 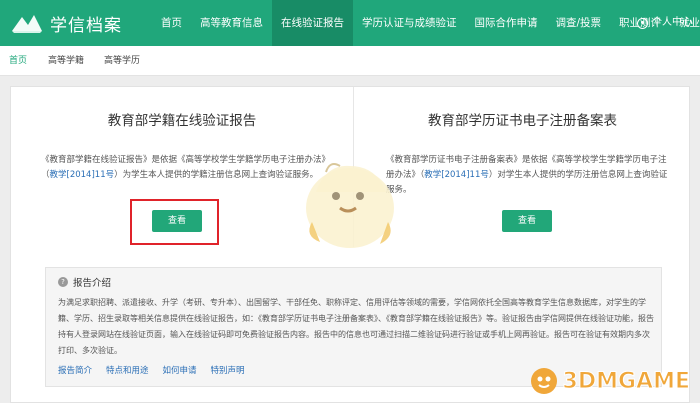 I want to click on site-logo: 学信档案, so click(x=66, y=23).